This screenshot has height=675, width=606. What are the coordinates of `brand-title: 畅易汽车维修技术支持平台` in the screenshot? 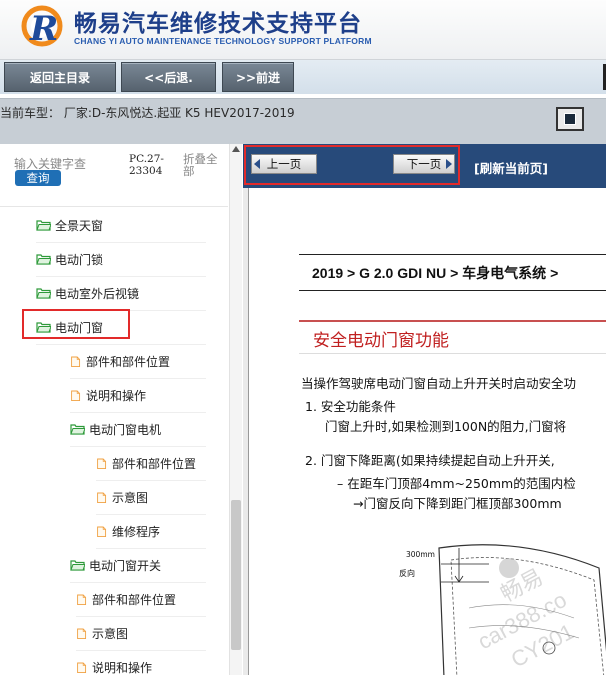 It's located at (218, 24).